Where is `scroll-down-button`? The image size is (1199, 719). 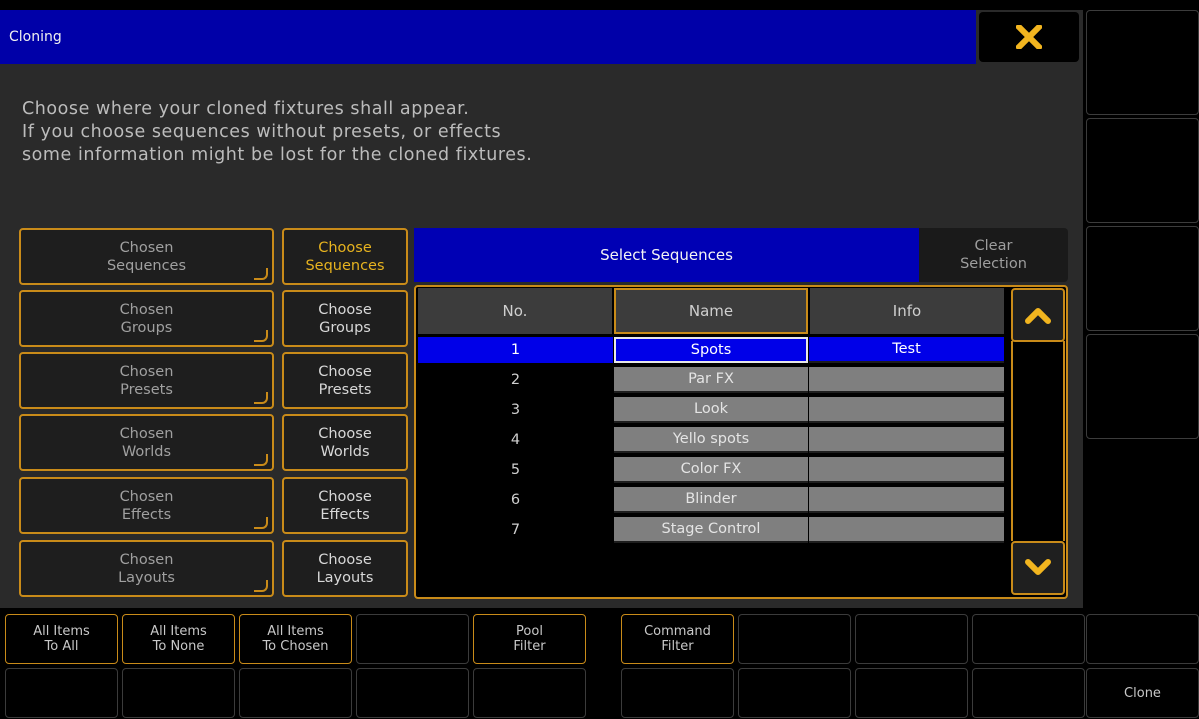 scroll-down-button is located at coordinates (1038, 568).